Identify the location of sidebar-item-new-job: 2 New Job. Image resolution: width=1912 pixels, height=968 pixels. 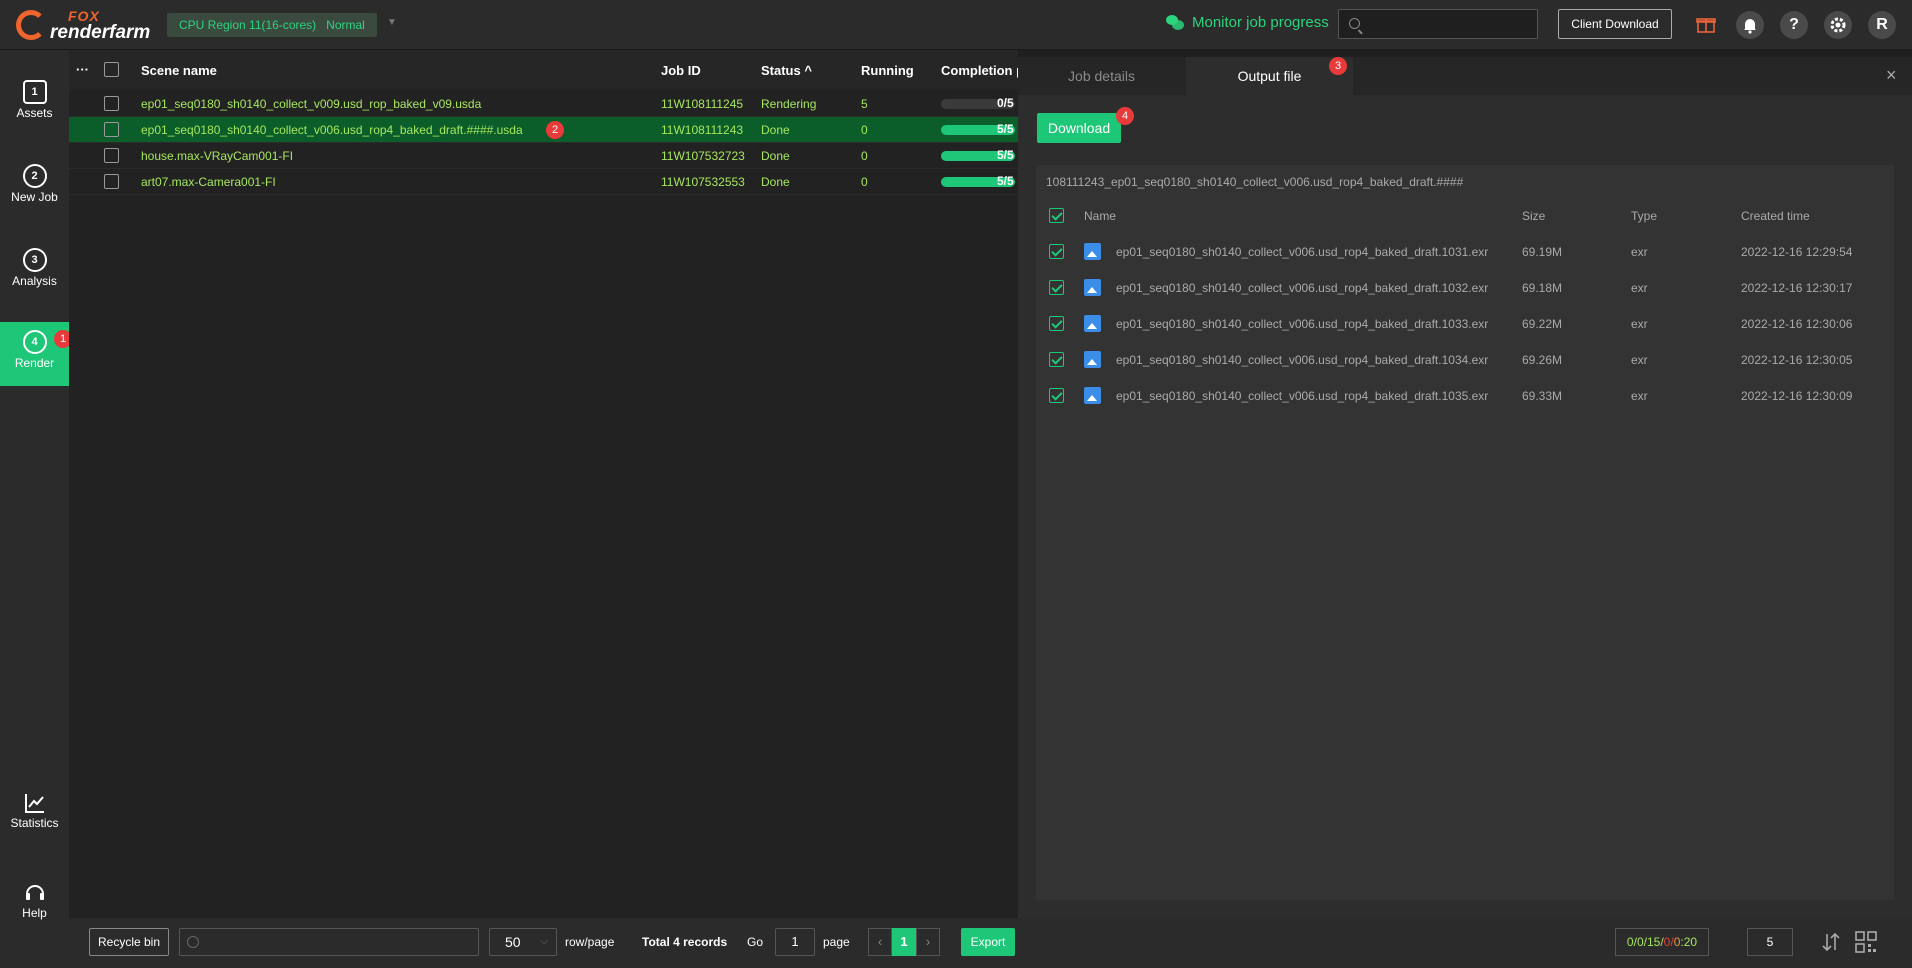
(34, 188).